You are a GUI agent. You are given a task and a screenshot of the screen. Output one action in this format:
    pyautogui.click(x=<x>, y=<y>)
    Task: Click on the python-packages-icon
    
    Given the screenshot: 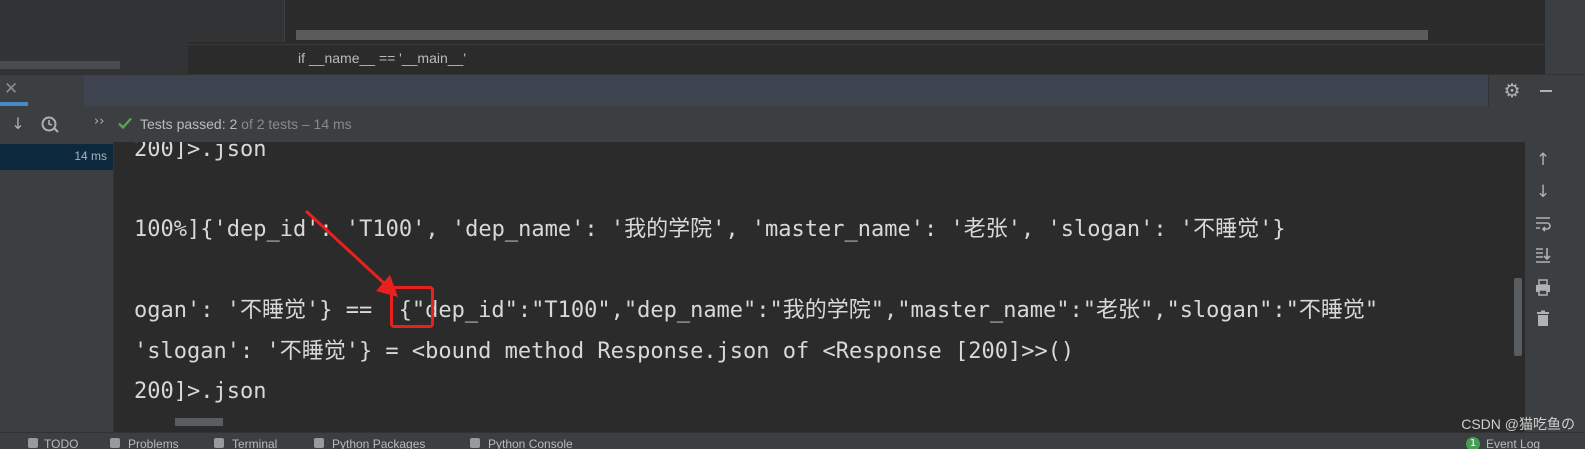 What is the action you would take?
    pyautogui.click(x=319, y=443)
    